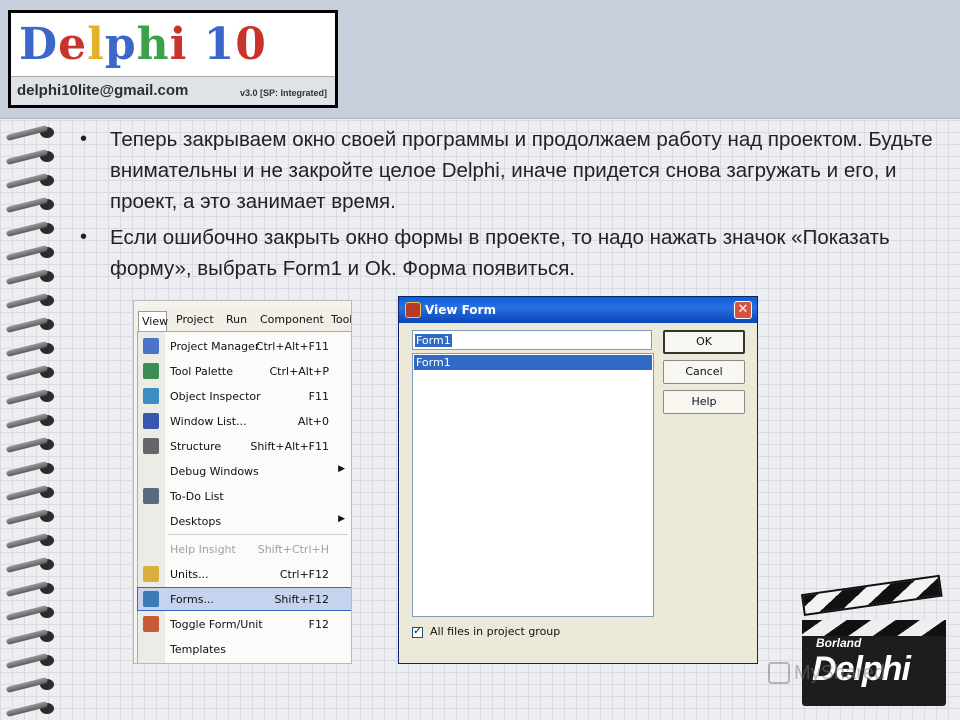 This screenshot has width=960, height=720. Describe the element at coordinates (244, 521) in the screenshot. I see `menu-item-desktops: Desktops ▶` at that location.